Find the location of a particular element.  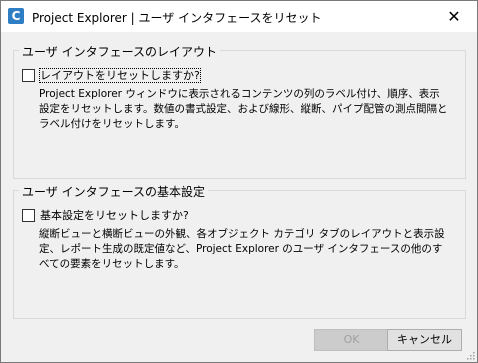

preferences-group-heading: ユーザ インタフェースの基本設定 is located at coordinates (113, 191).